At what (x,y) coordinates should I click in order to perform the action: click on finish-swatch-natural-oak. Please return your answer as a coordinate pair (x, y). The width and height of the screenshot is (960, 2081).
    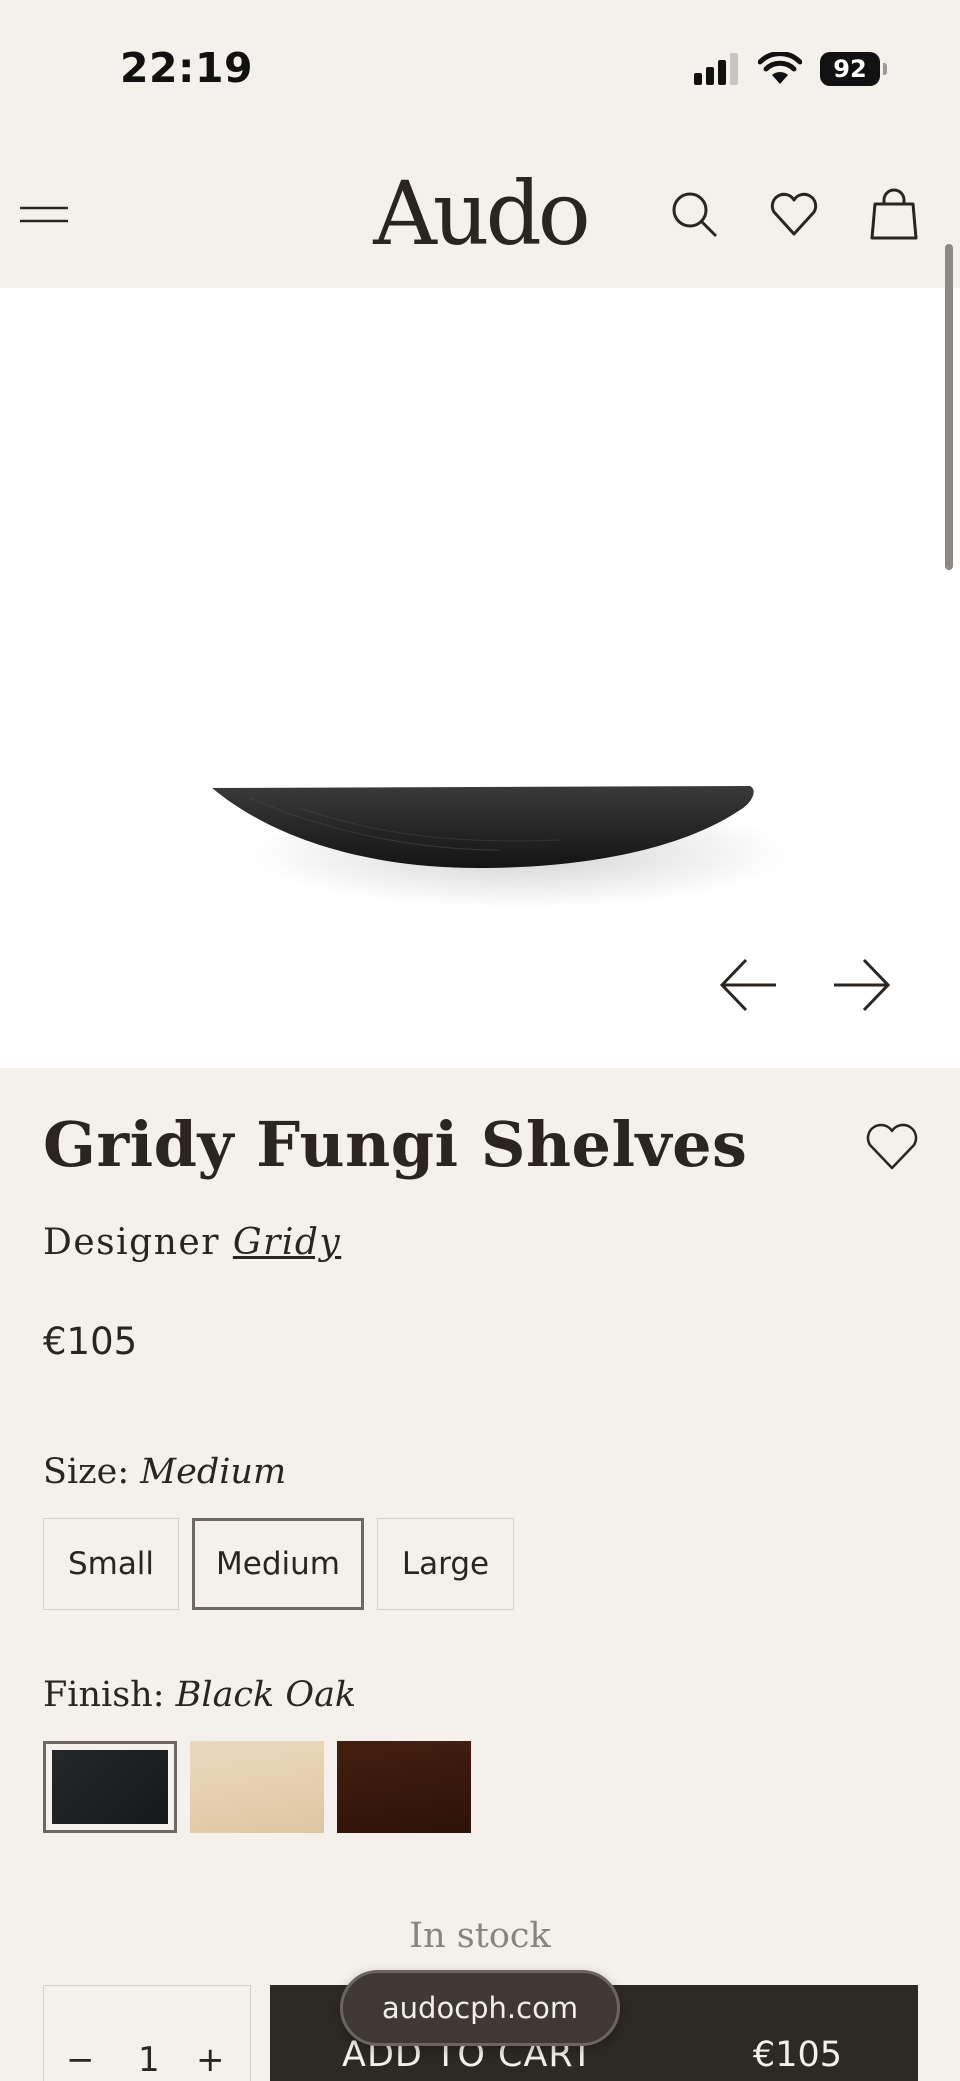
    Looking at the image, I should click on (257, 1787).